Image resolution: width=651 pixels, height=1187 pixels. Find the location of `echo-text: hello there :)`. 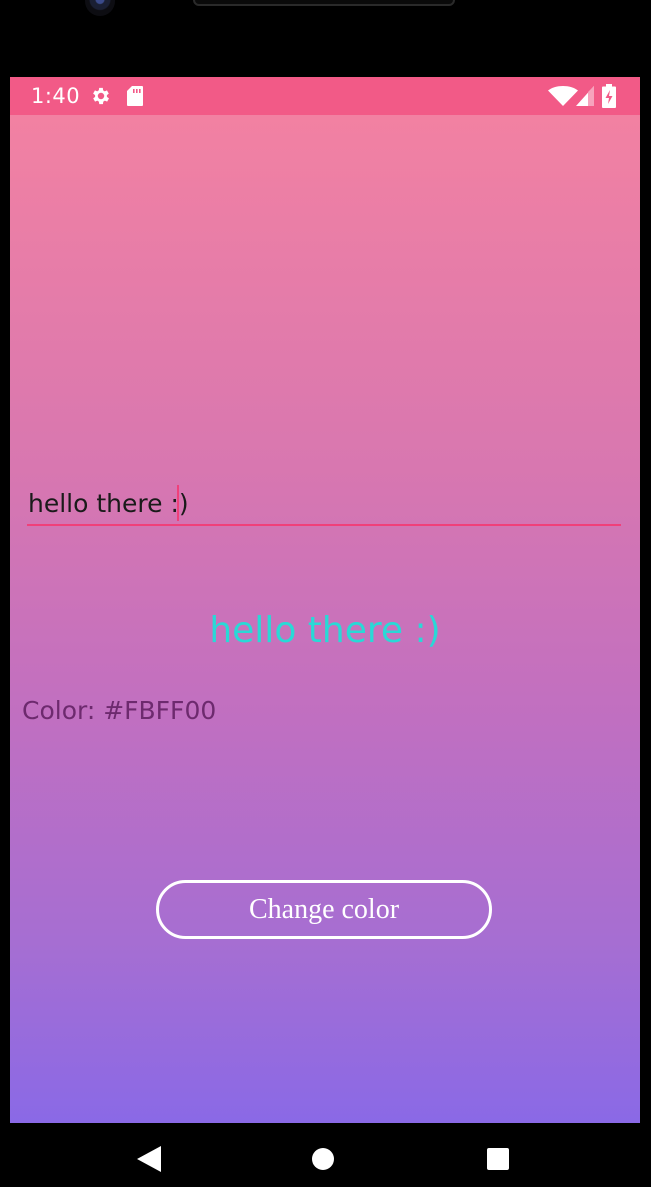

echo-text: hello there :) is located at coordinates (325, 630).